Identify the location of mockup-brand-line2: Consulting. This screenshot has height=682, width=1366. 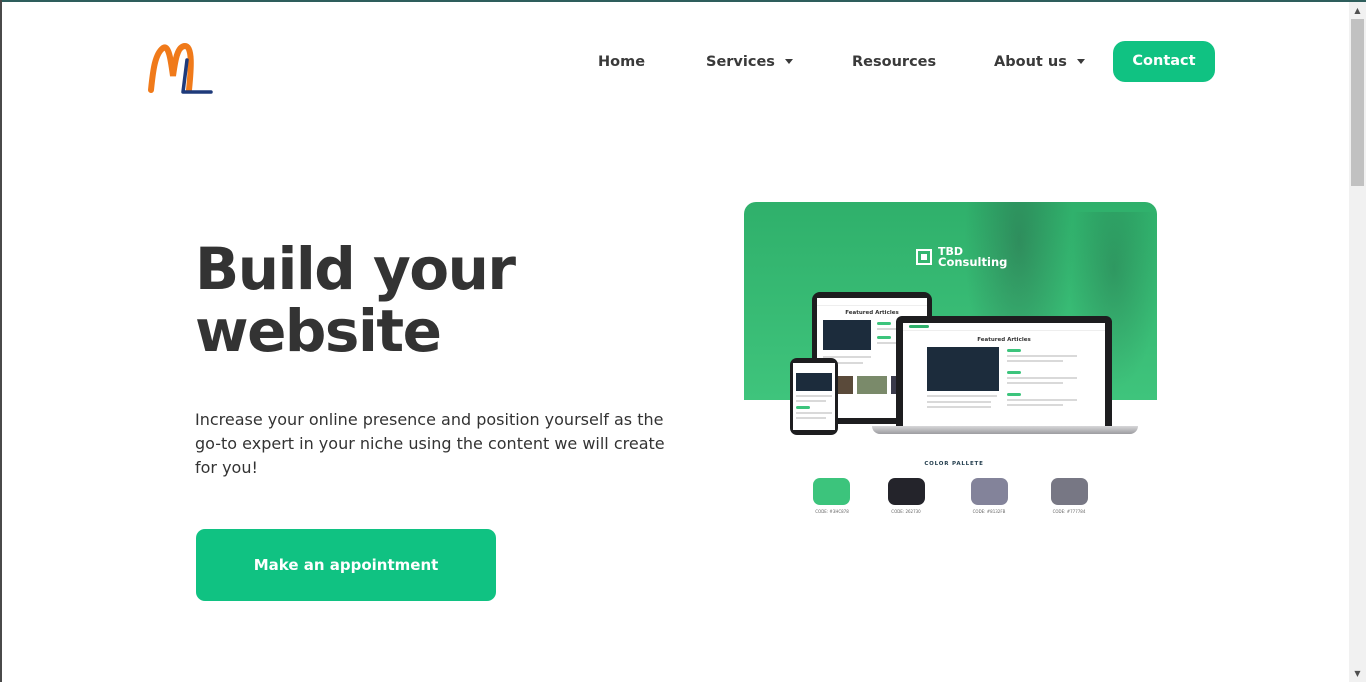
(973, 262).